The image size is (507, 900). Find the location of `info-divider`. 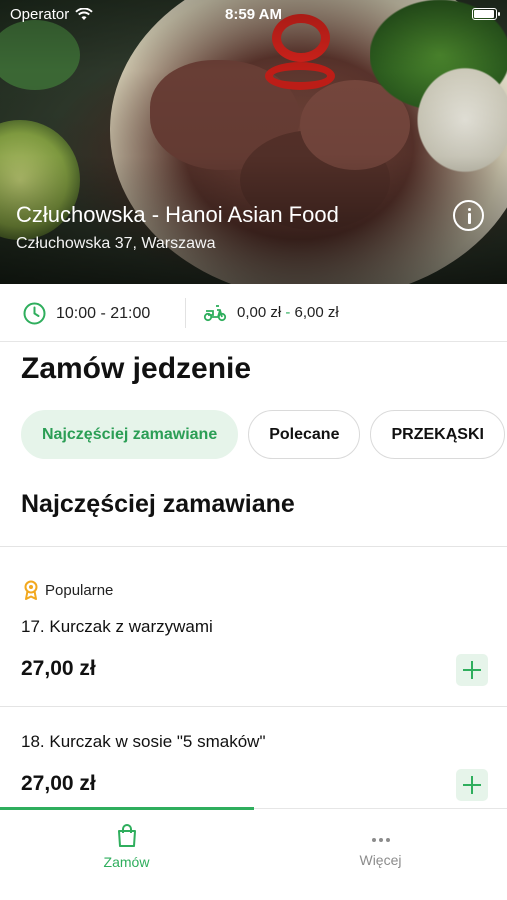

info-divider is located at coordinates (185, 313).